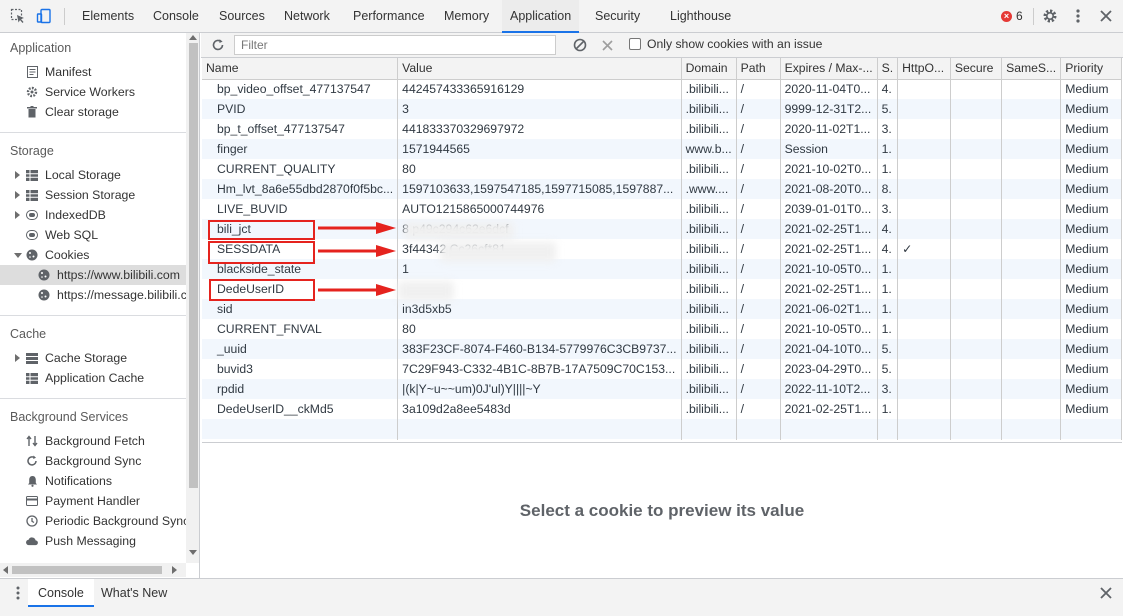 Image resolution: width=1123 pixels, height=616 pixels. I want to click on sidebar-vertical-scrollbar, so click(192, 298).